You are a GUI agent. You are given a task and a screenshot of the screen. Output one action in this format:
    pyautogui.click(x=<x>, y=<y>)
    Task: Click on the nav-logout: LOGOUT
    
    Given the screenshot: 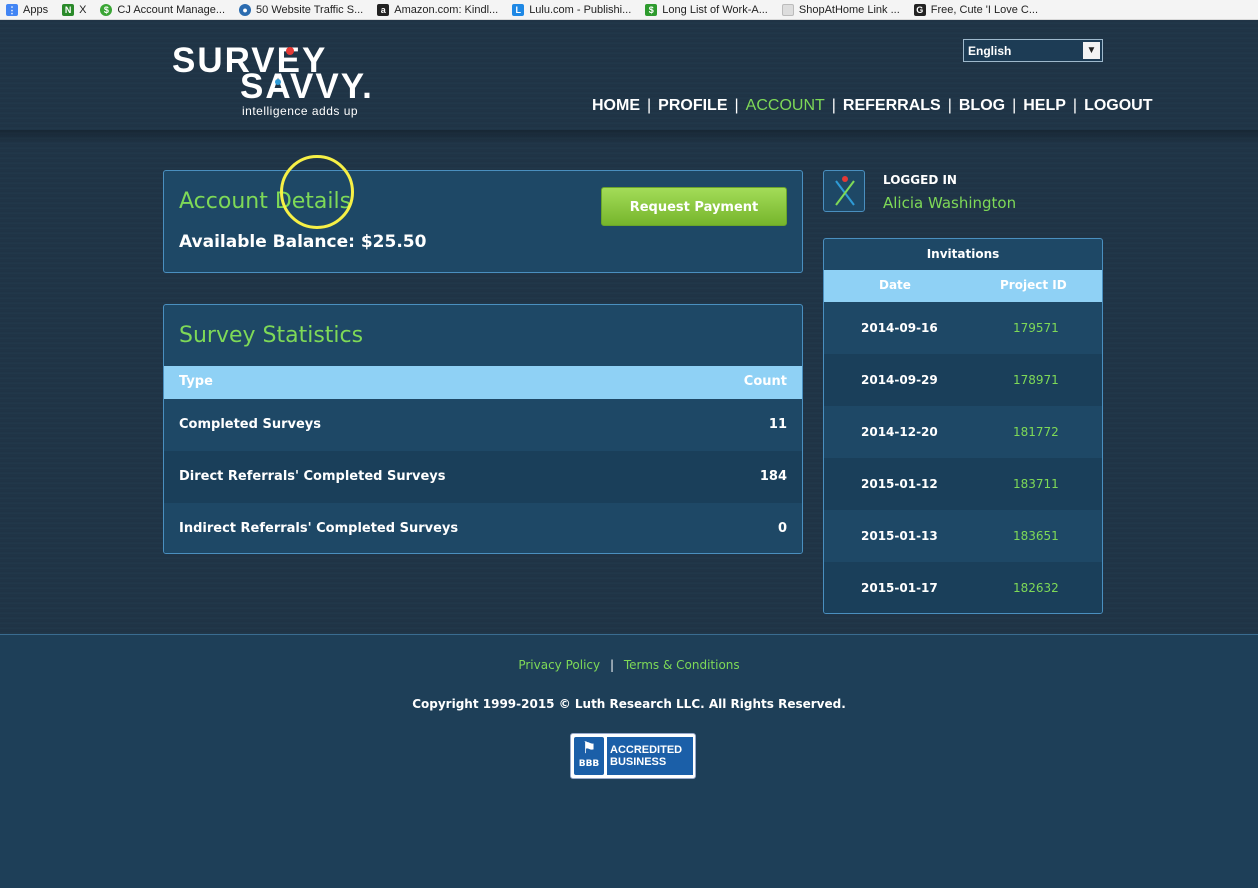 What is the action you would take?
    pyautogui.click(x=1118, y=106)
    